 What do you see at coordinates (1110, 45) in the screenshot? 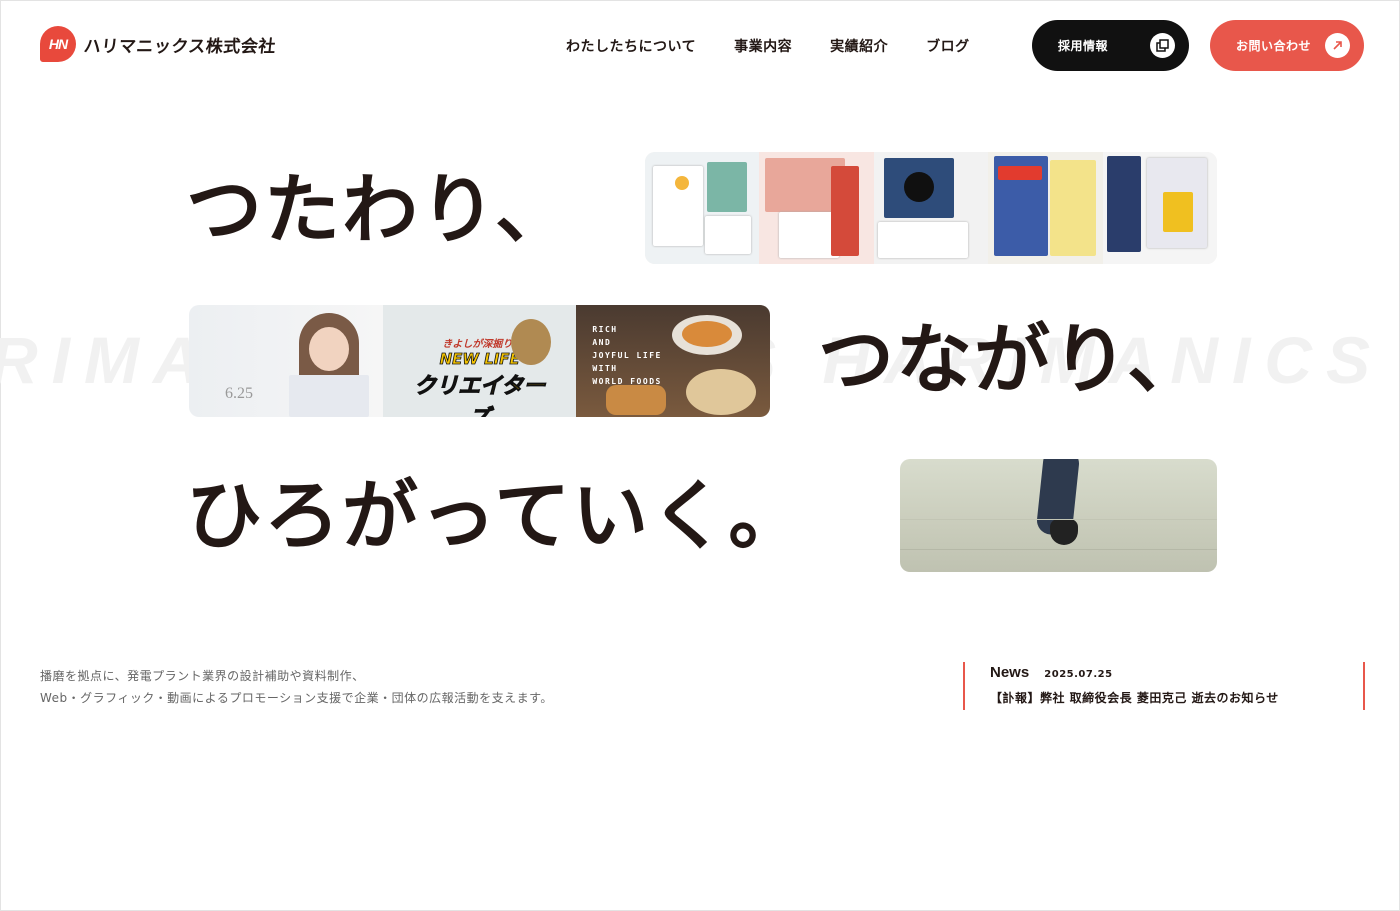
I see `recruit-button: 採用情報` at bounding box center [1110, 45].